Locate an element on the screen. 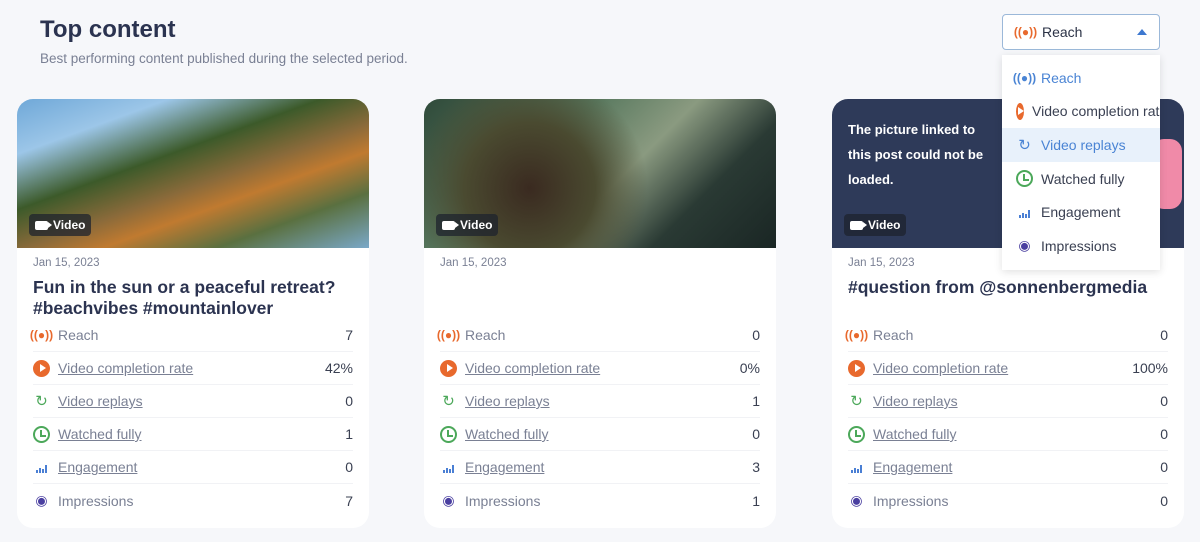 Image resolution: width=1200 pixels, height=542 pixels. metric-row: Watched fully 1 is located at coordinates (193, 434).